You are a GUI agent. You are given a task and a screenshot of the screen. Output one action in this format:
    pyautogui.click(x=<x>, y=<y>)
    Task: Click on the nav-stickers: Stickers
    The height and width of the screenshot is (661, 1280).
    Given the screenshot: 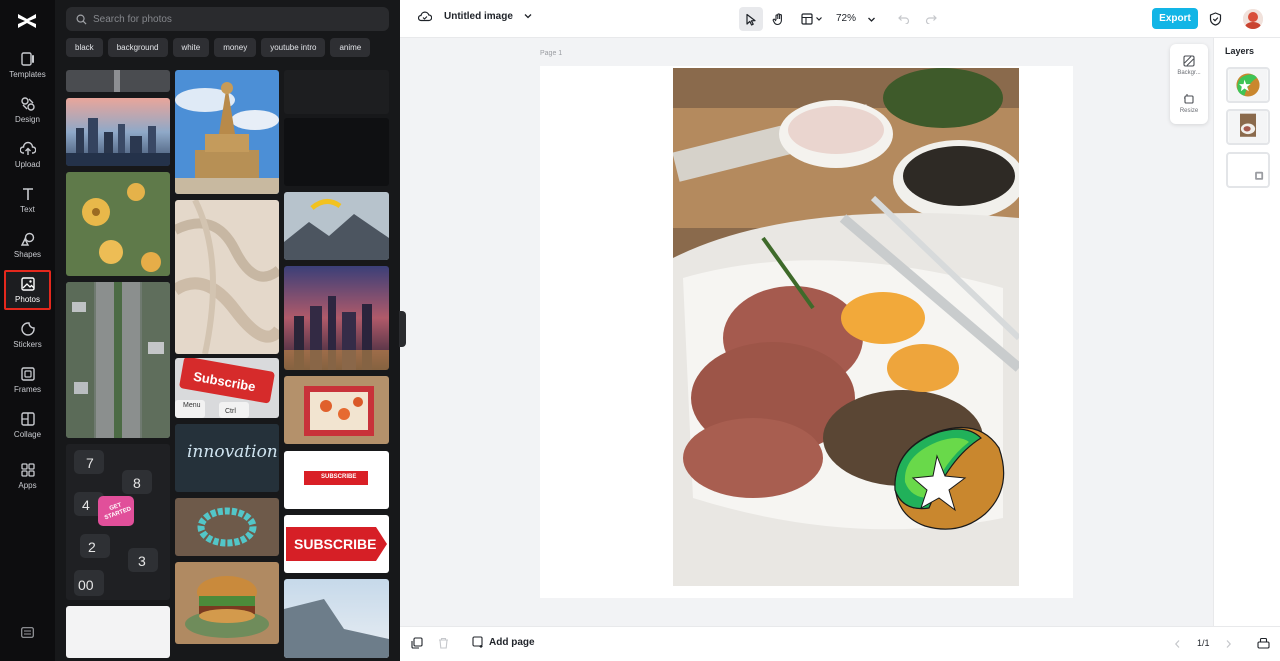 What is the action you would take?
    pyautogui.click(x=27, y=335)
    